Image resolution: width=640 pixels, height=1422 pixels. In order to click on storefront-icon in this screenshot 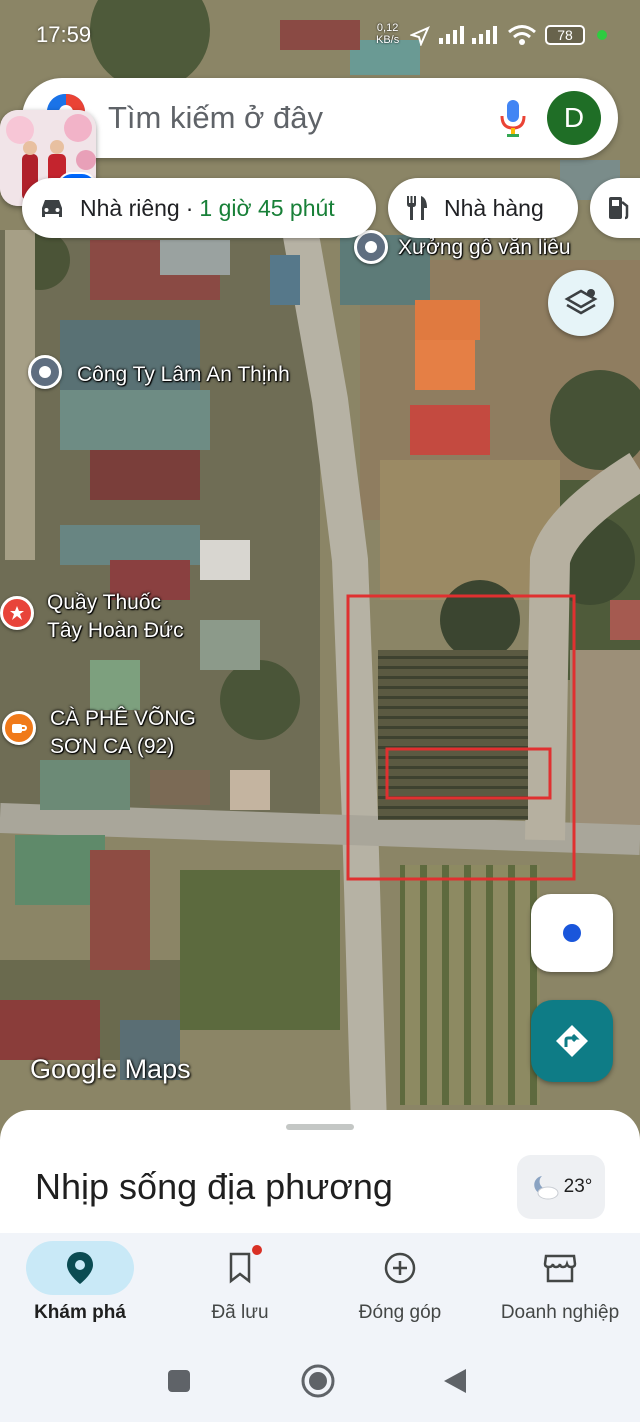, I will do `click(560, 1268)`.